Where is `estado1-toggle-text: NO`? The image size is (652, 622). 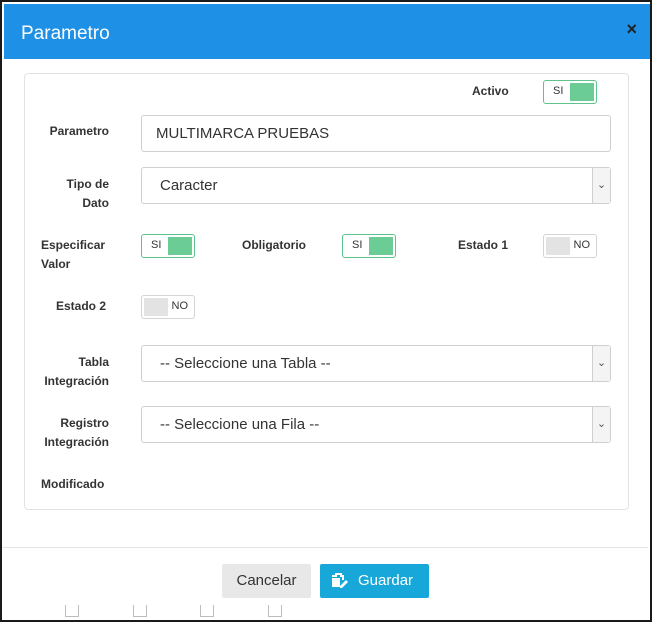
estado1-toggle-text: NO is located at coordinates (582, 245).